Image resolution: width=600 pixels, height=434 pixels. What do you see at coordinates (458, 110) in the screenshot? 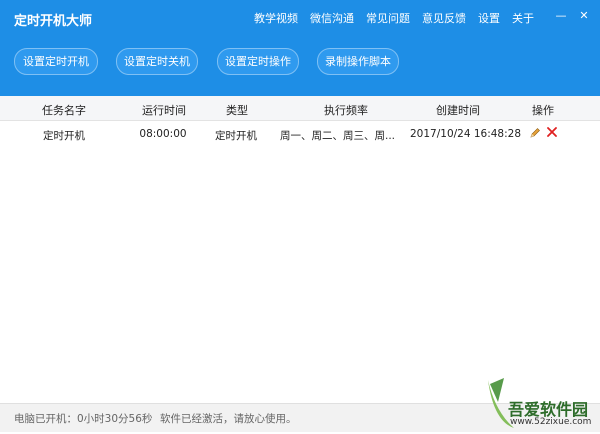
I see `header-created-time: 创建时间` at bounding box center [458, 110].